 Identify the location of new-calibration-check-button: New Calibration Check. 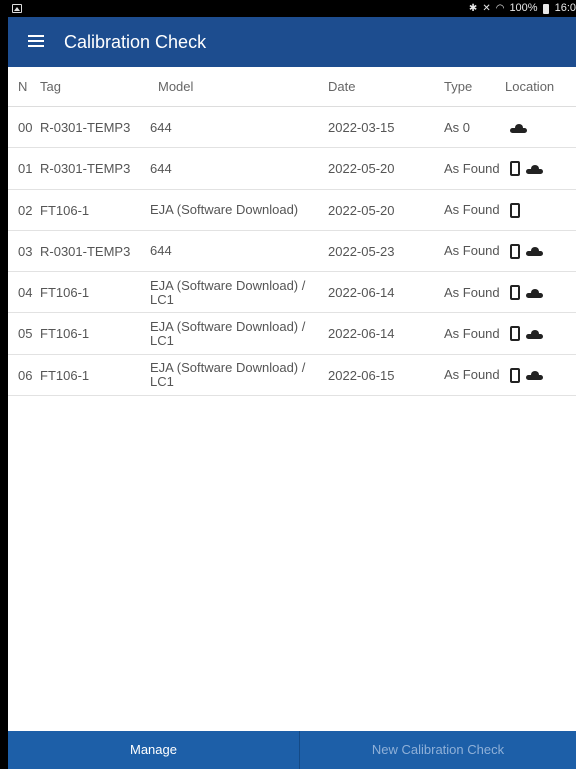
(437, 750).